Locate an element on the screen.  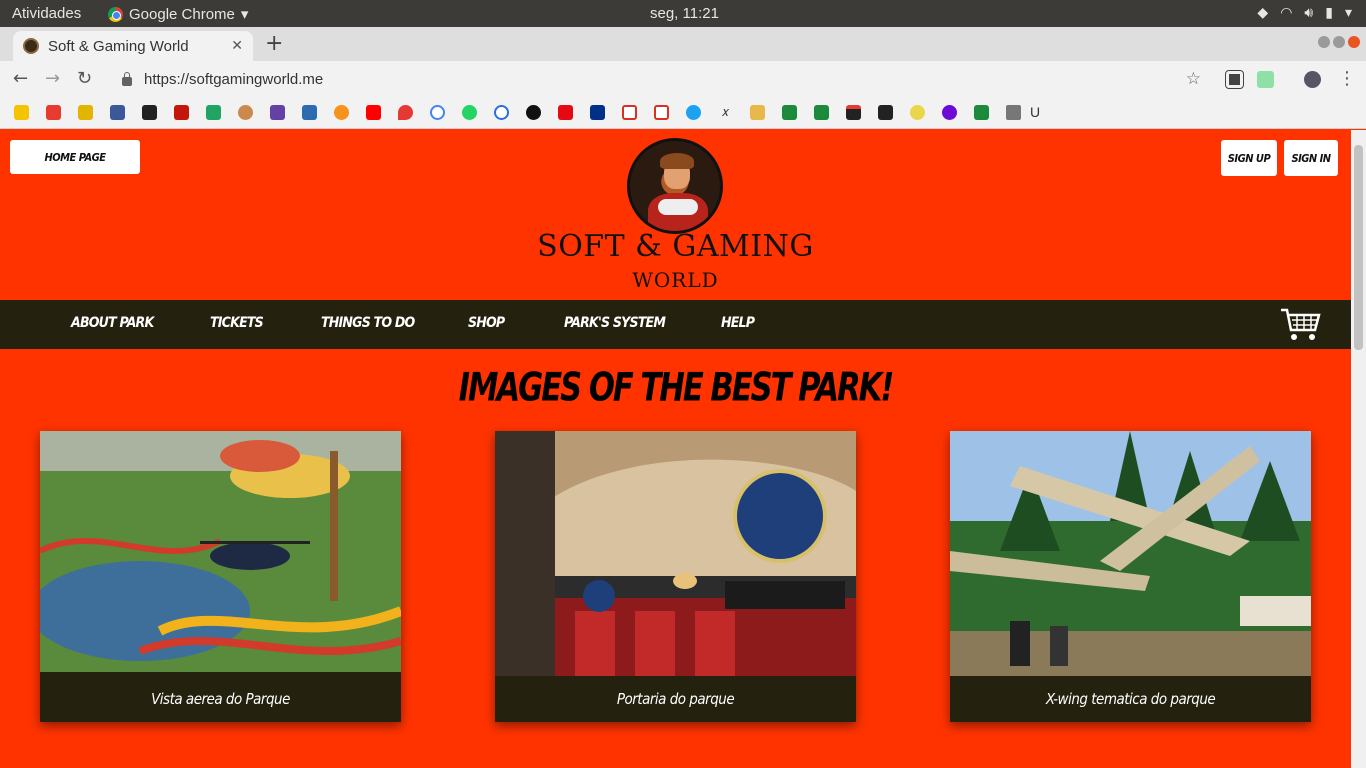
volume-icon: 🔊︎ is located at coordinates (1308, 12).